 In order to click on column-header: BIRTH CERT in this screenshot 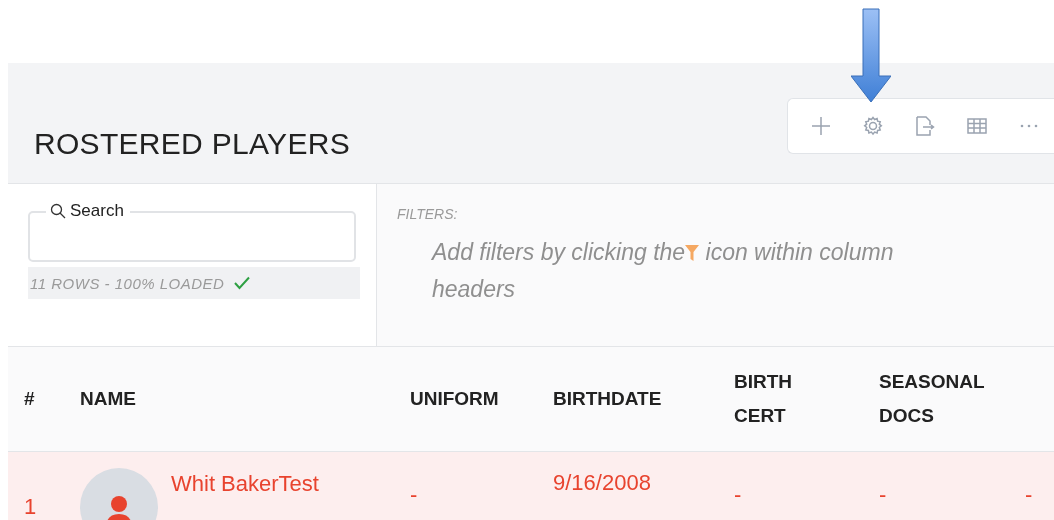, I will do `click(806, 399)`.